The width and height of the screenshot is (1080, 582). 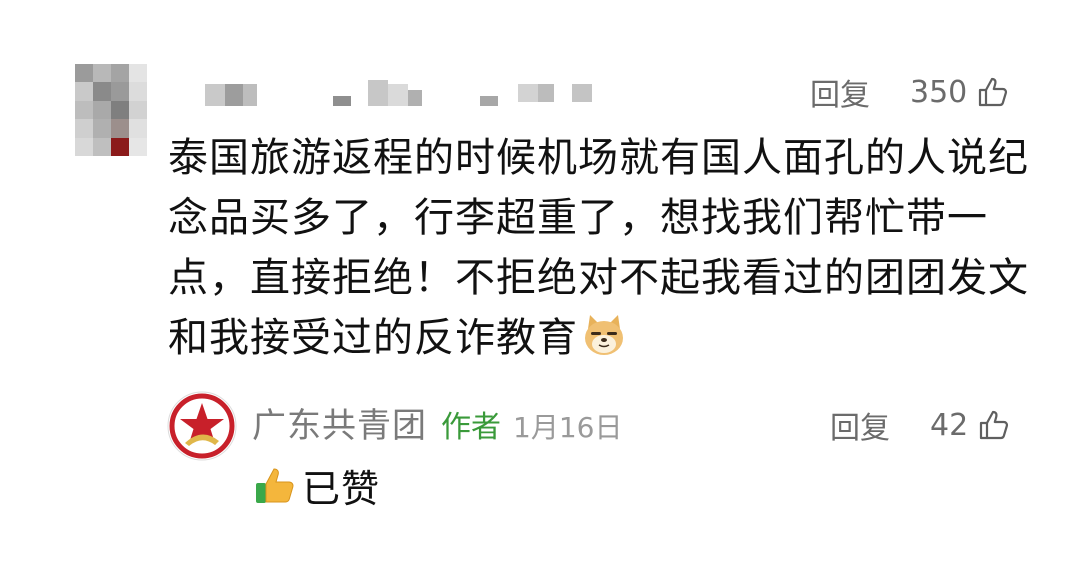 I want to click on reply-header: 广东共青团 作者 1月16日, so click(x=437, y=422).